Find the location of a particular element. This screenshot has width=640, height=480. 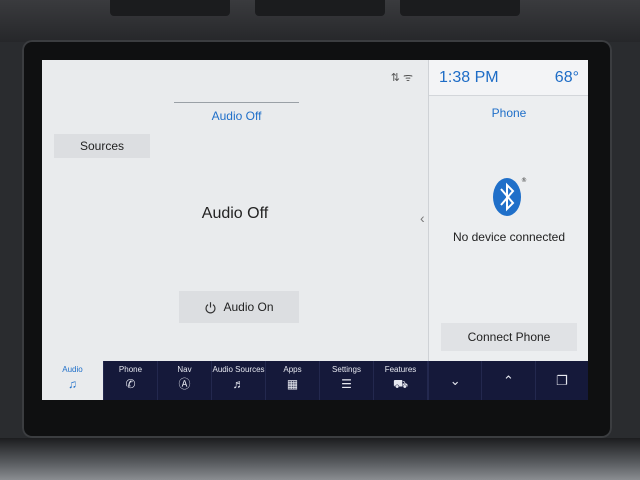

window-switch-icon: ❐ is located at coordinates (561, 380).